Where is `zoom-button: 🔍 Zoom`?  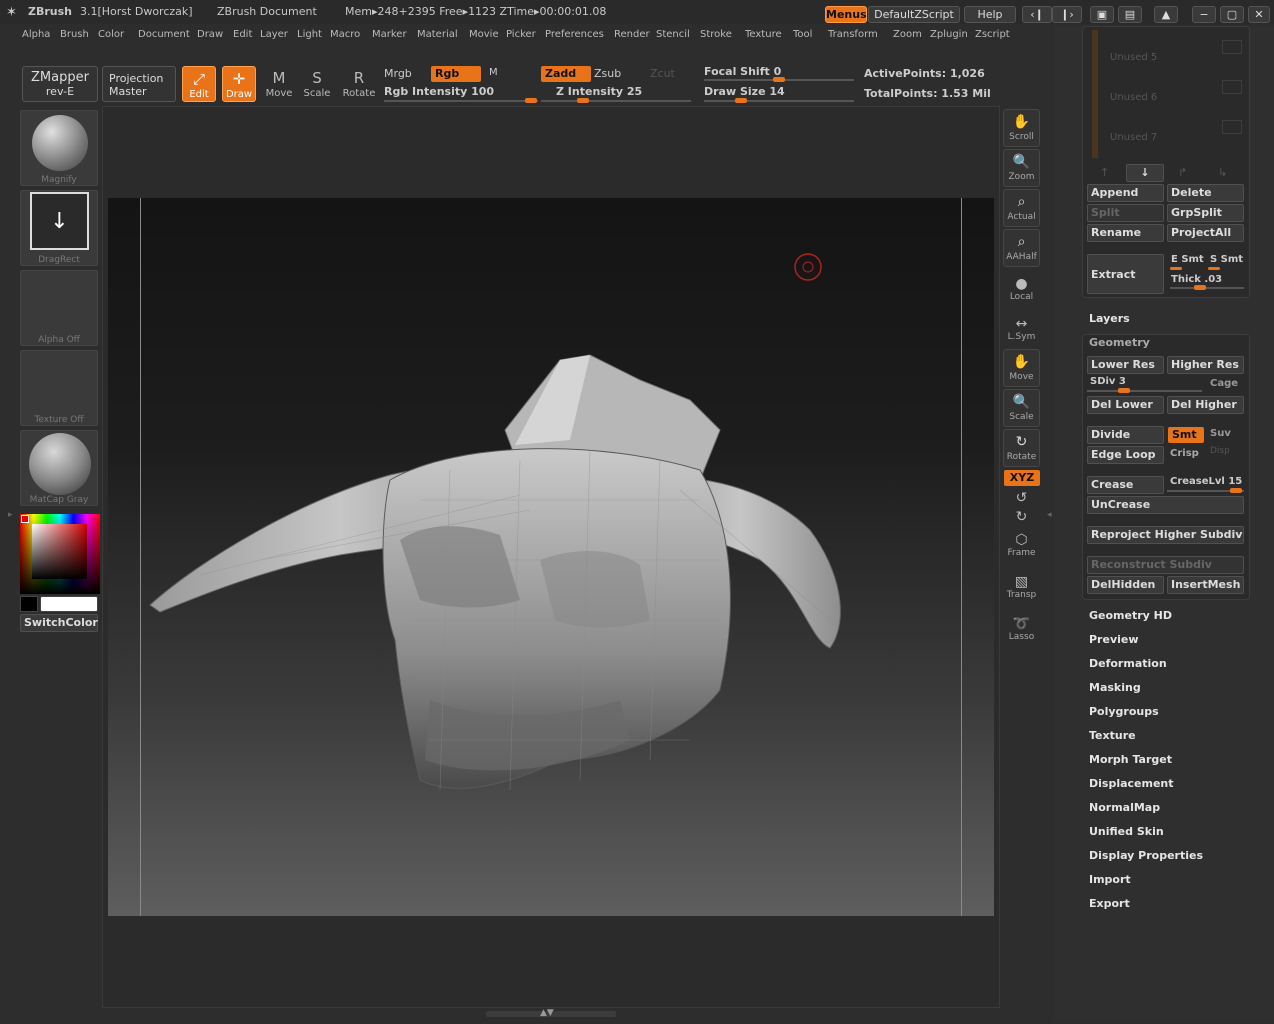
zoom-button: 🔍 Zoom is located at coordinates (1021, 168).